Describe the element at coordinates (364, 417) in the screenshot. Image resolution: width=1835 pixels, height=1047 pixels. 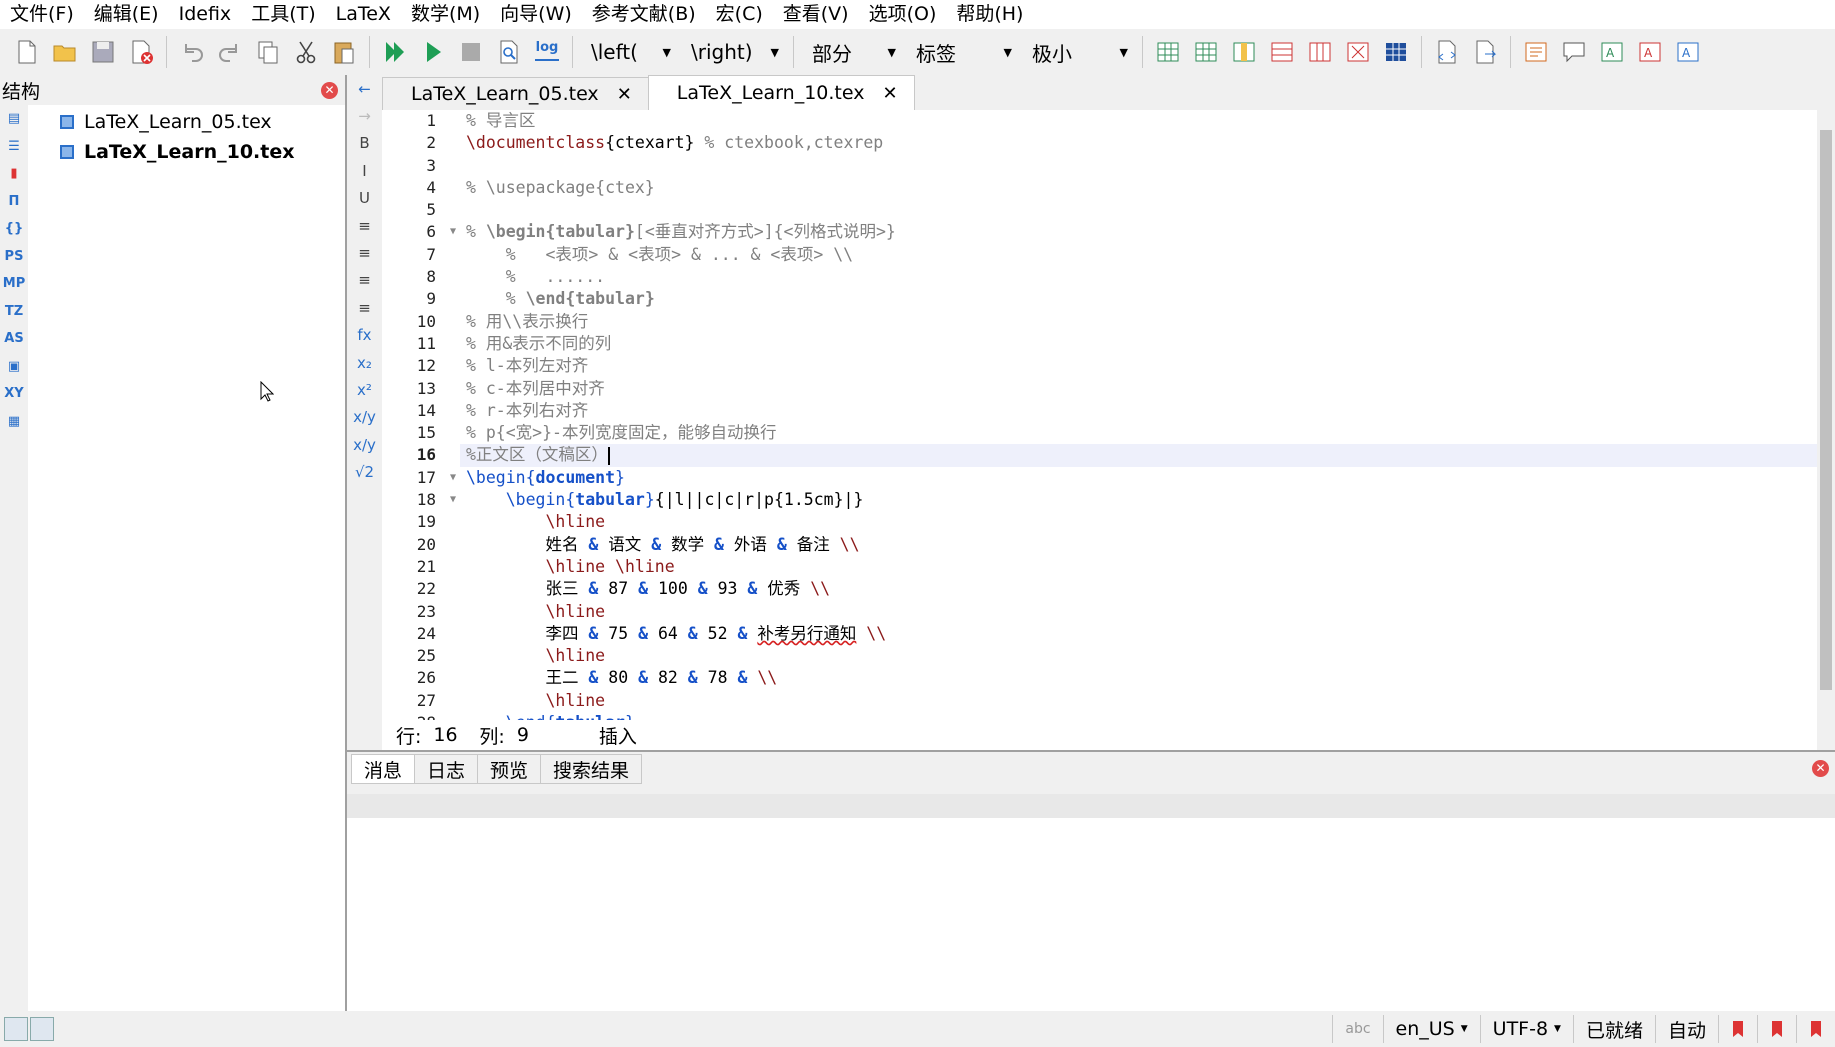
I see `fraction-icon: x/y` at that location.